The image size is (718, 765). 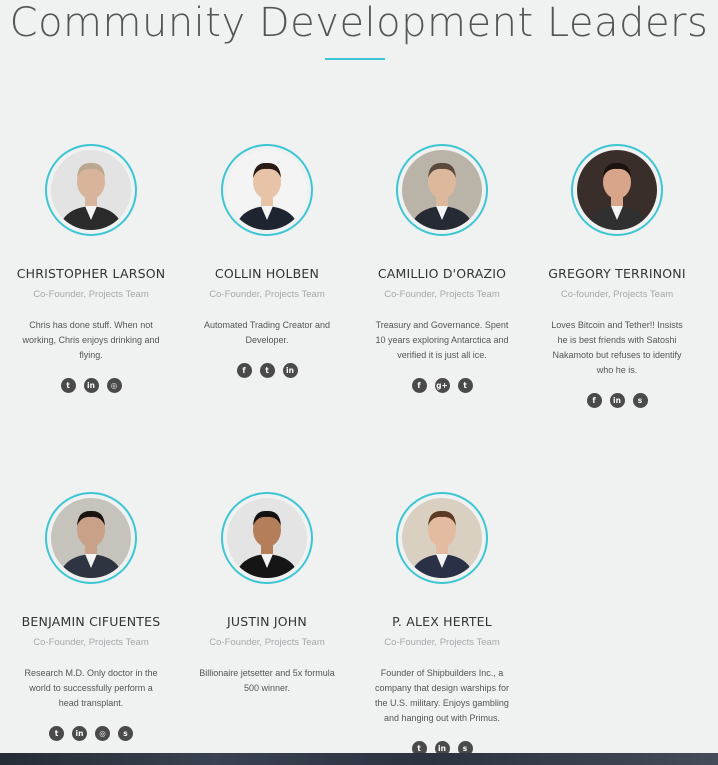 What do you see at coordinates (442, 273) in the screenshot?
I see `member-name: CAMILLIO D'ORAZIO` at bounding box center [442, 273].